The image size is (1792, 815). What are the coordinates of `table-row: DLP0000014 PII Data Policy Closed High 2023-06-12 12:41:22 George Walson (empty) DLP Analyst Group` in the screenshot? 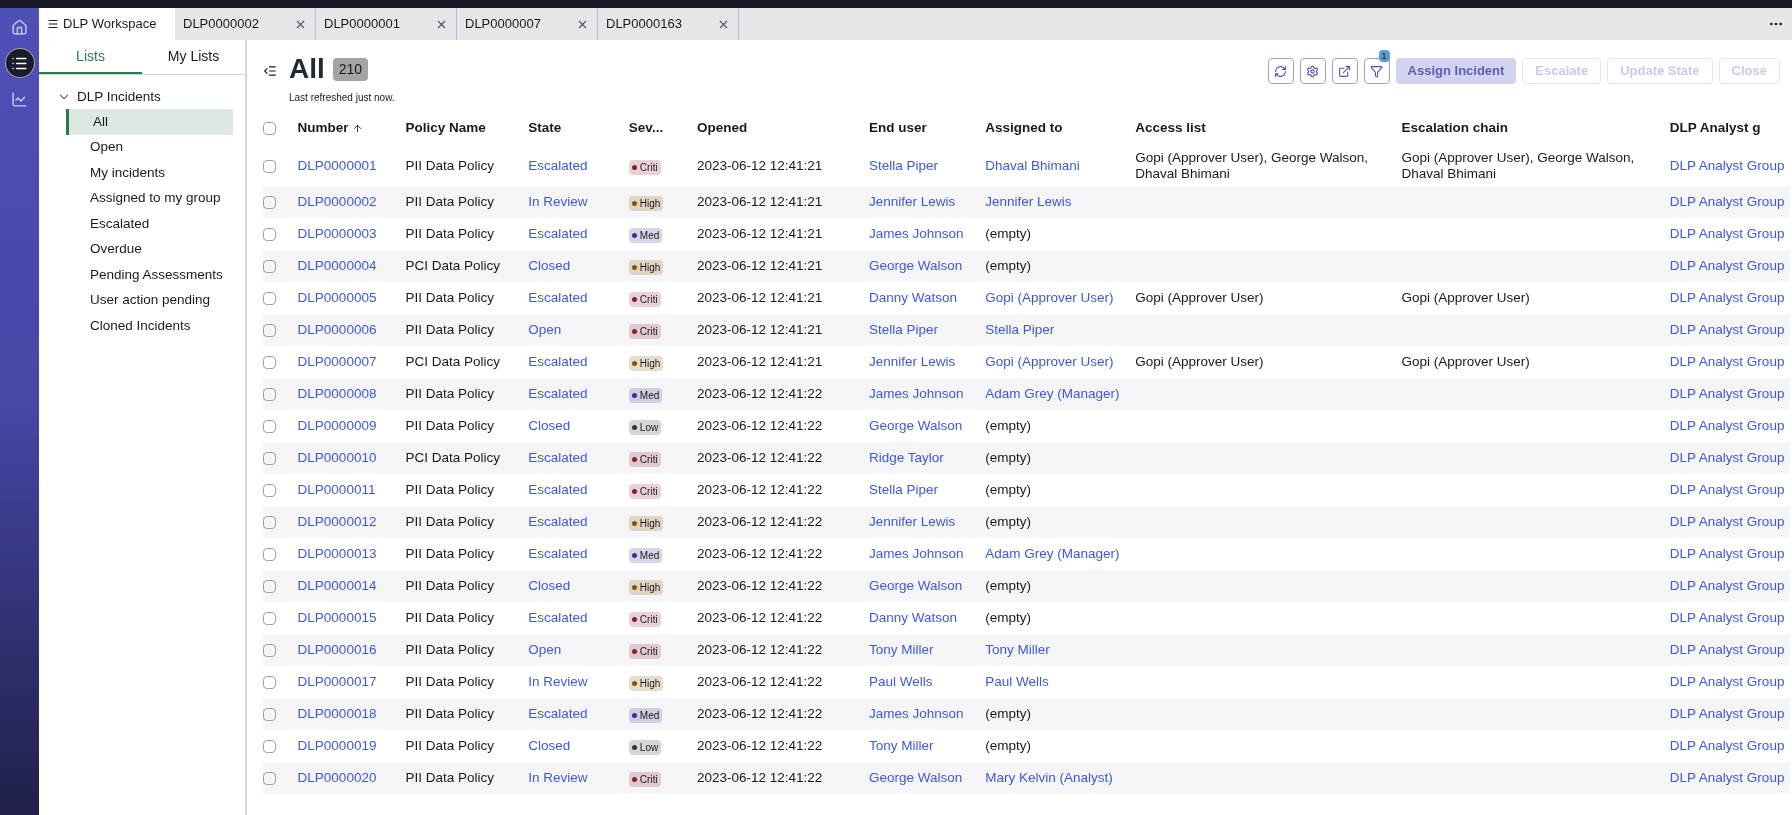 It's located at (1026, 586).